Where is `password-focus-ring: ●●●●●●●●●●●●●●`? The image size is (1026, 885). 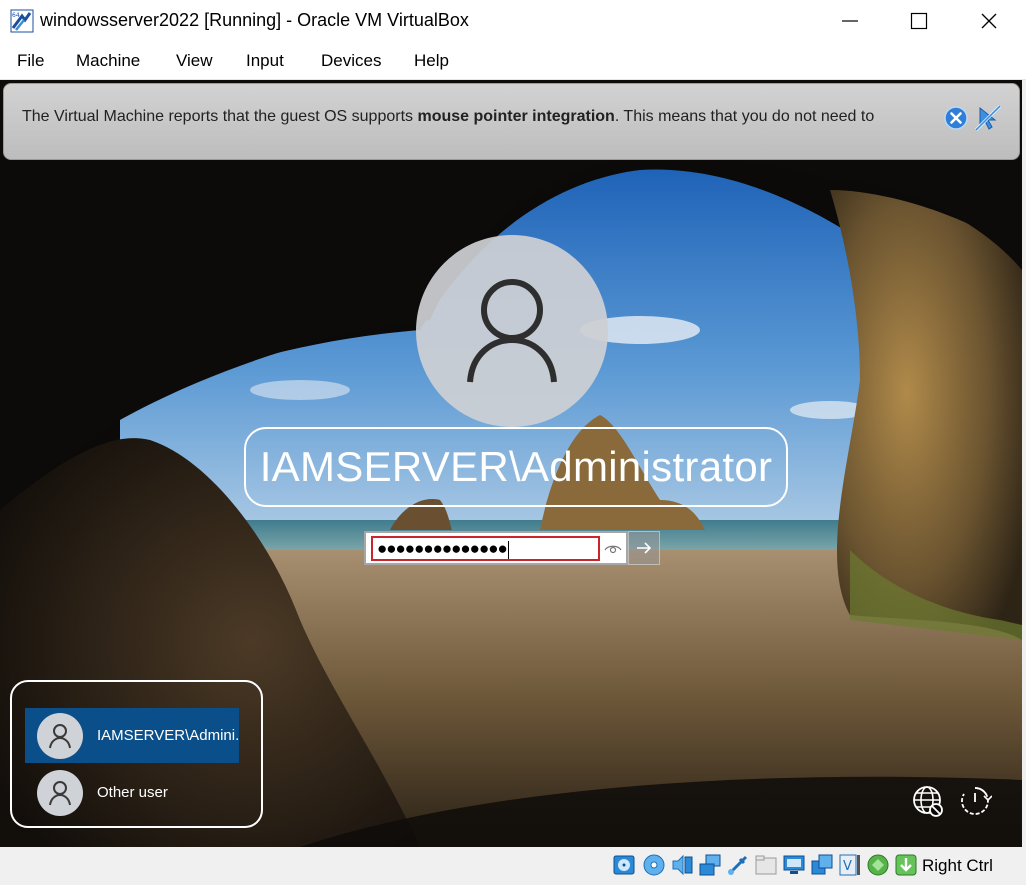
password-focus-ring: ●●●●●●●●●●●●●● is located at coordinates (485, 548).